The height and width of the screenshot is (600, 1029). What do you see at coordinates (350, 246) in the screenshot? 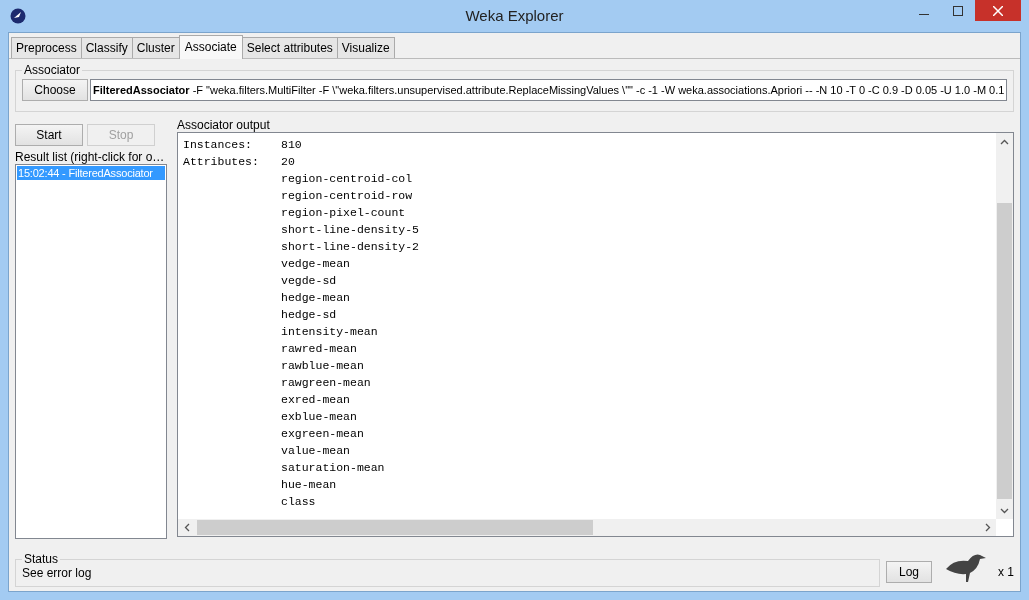
I see `output-value: short-line-density-2` at bounding box center [350, 246].